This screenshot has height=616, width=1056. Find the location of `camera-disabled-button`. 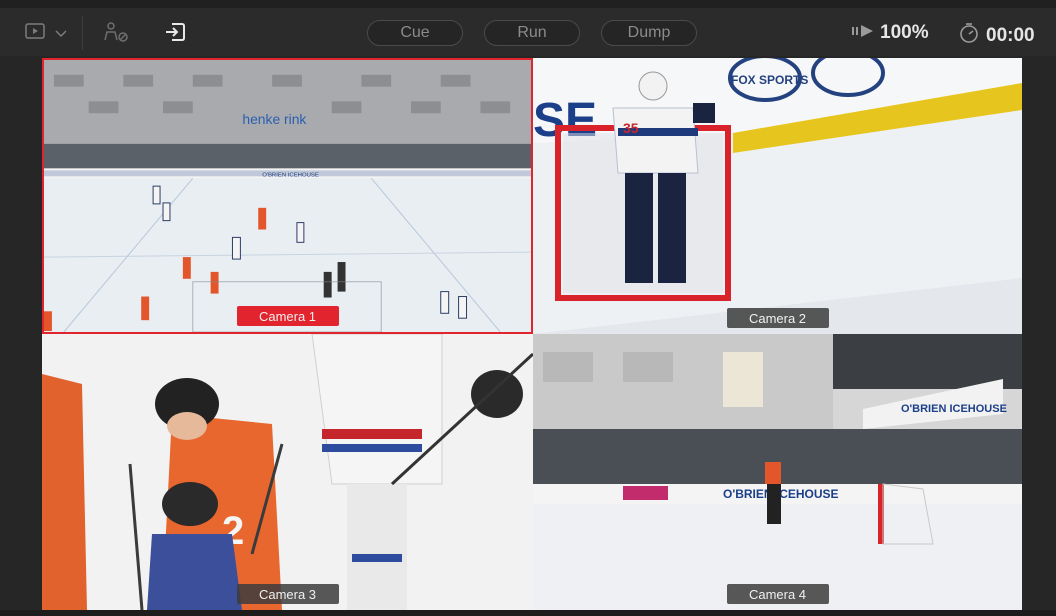

camera-disabled-button is located at coordinates (115, 34).